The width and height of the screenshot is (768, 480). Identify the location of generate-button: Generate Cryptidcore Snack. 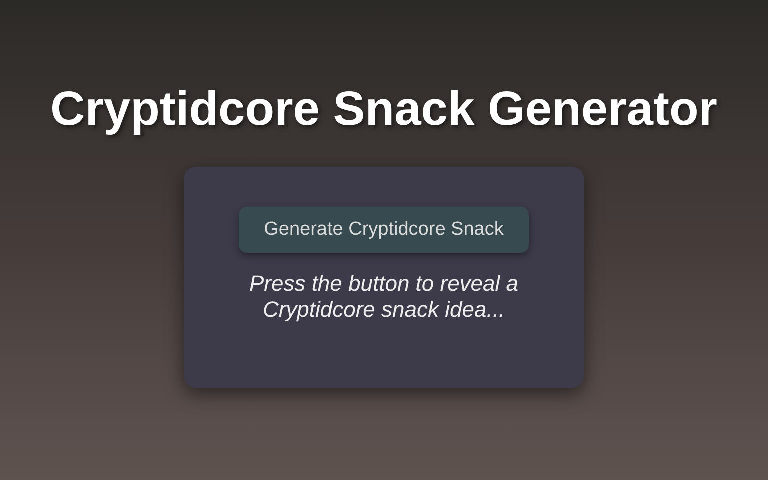
(384, 230).